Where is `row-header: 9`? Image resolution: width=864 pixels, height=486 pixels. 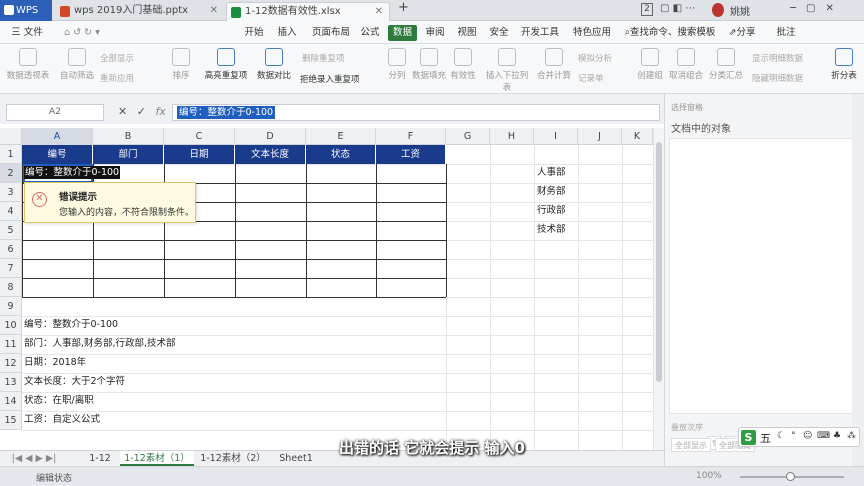 row-header: 9 is located at coordinates (11, 306).